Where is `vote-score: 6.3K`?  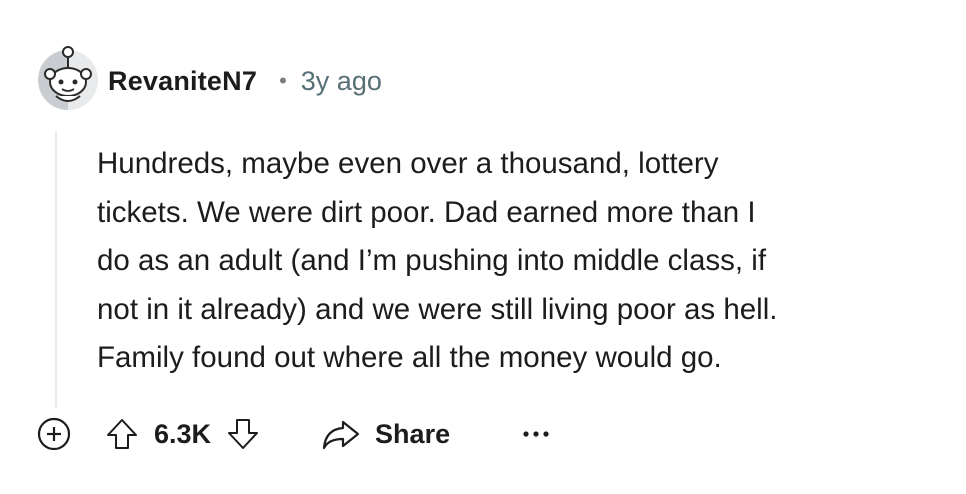
vote-score: 6.3K is located at coordinates (183, 433).